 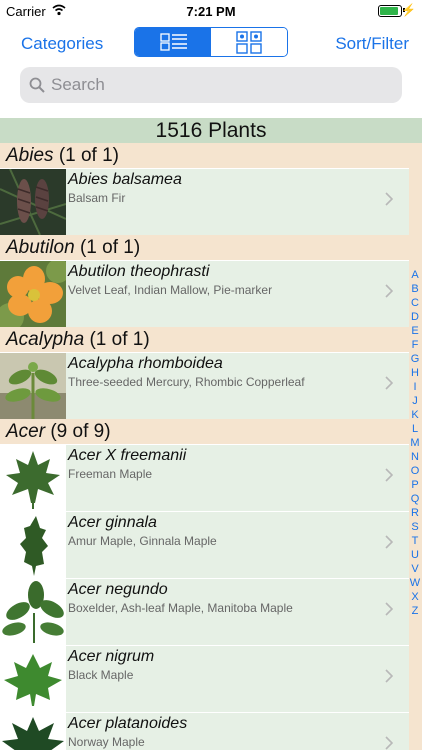 What do you see at coordinates (415, 359) in the screenshot?
I see `index-letter: G` at bounding box center [415, 359].